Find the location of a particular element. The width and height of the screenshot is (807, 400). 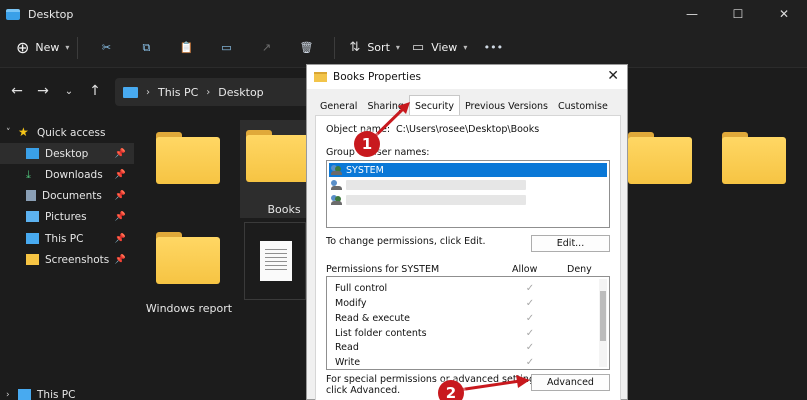

up-arrow-icon: ↑ is located at coordinates (95, 91).